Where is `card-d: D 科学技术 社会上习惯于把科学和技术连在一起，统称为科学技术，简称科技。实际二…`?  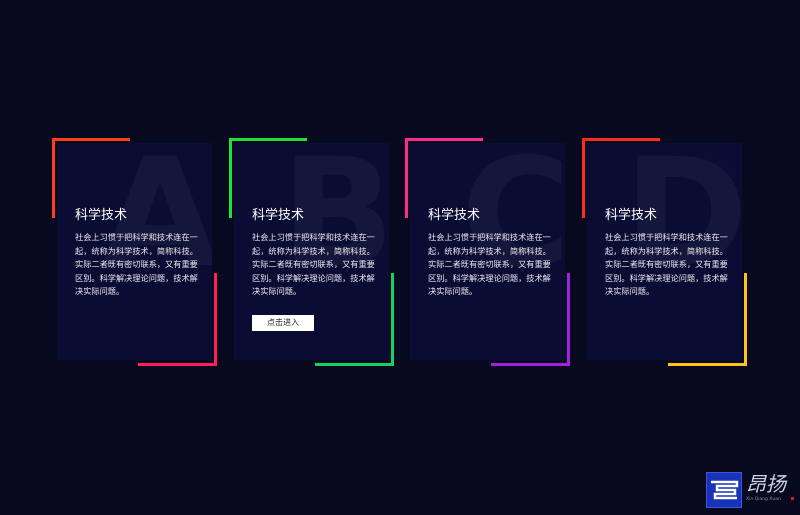
card-d: D 科学技术 社会上习惯于把科学和技术连在一起，统称为科学技术，简称科技。实际二… is located at coordinates (664, 251).